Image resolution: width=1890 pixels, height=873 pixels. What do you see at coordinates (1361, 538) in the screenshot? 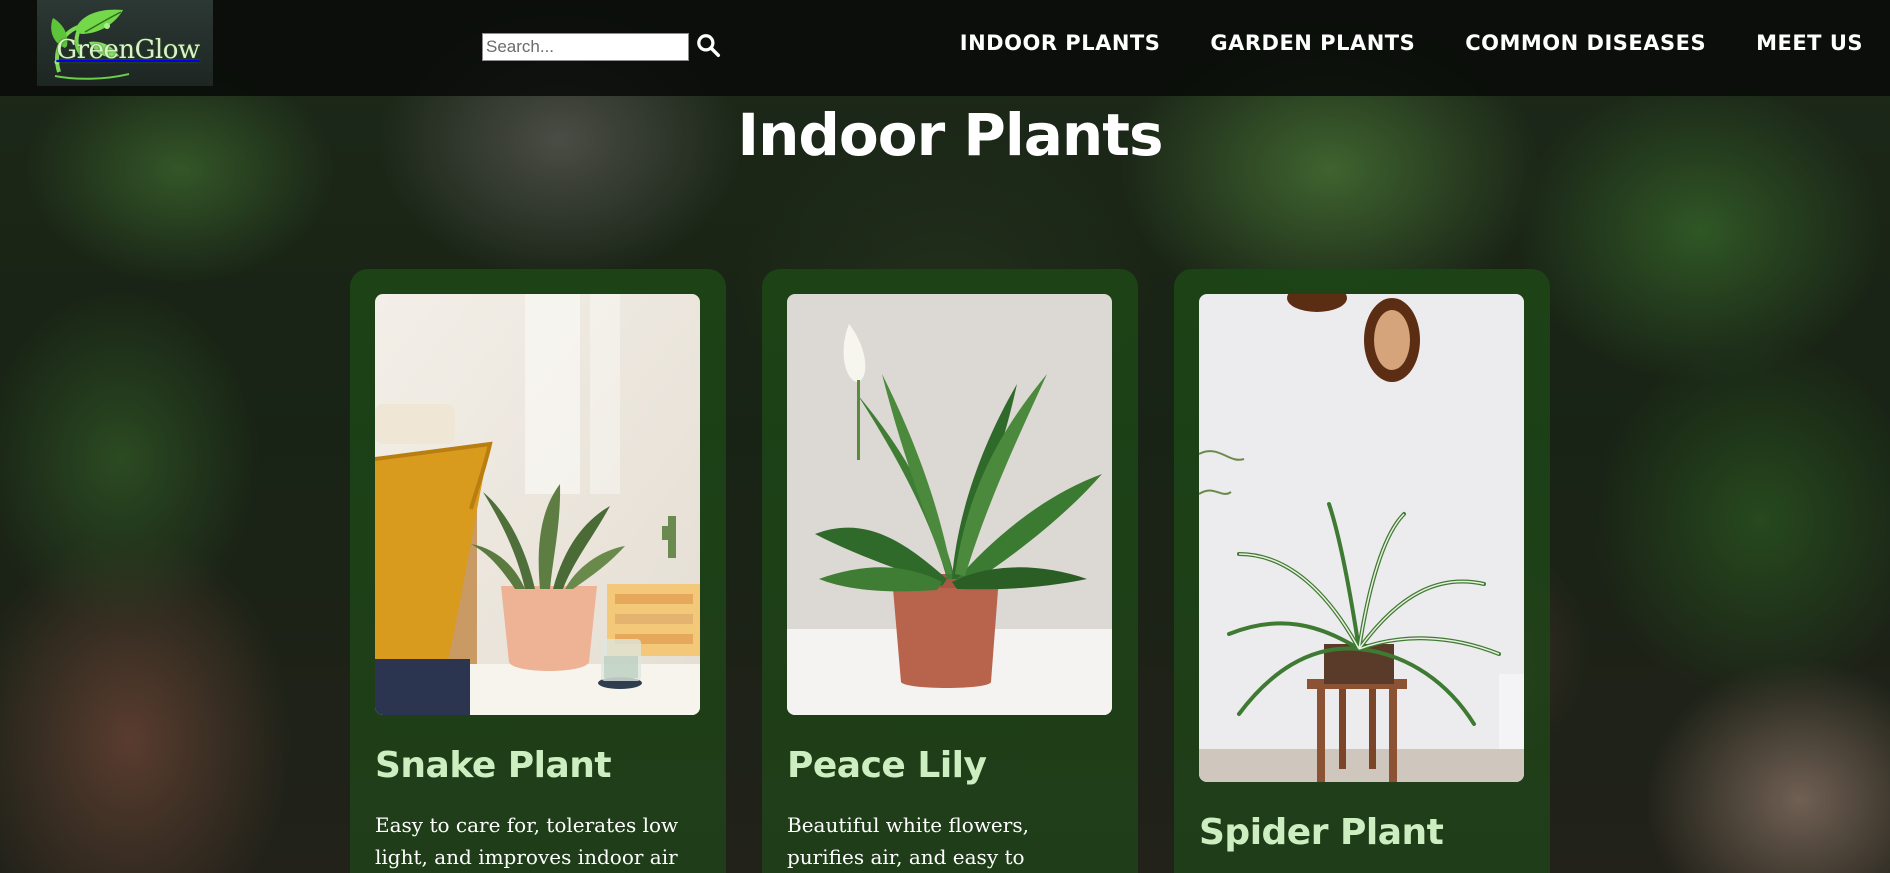
I see `plant-image-spider-plant` at bounding box center [1361, 538].